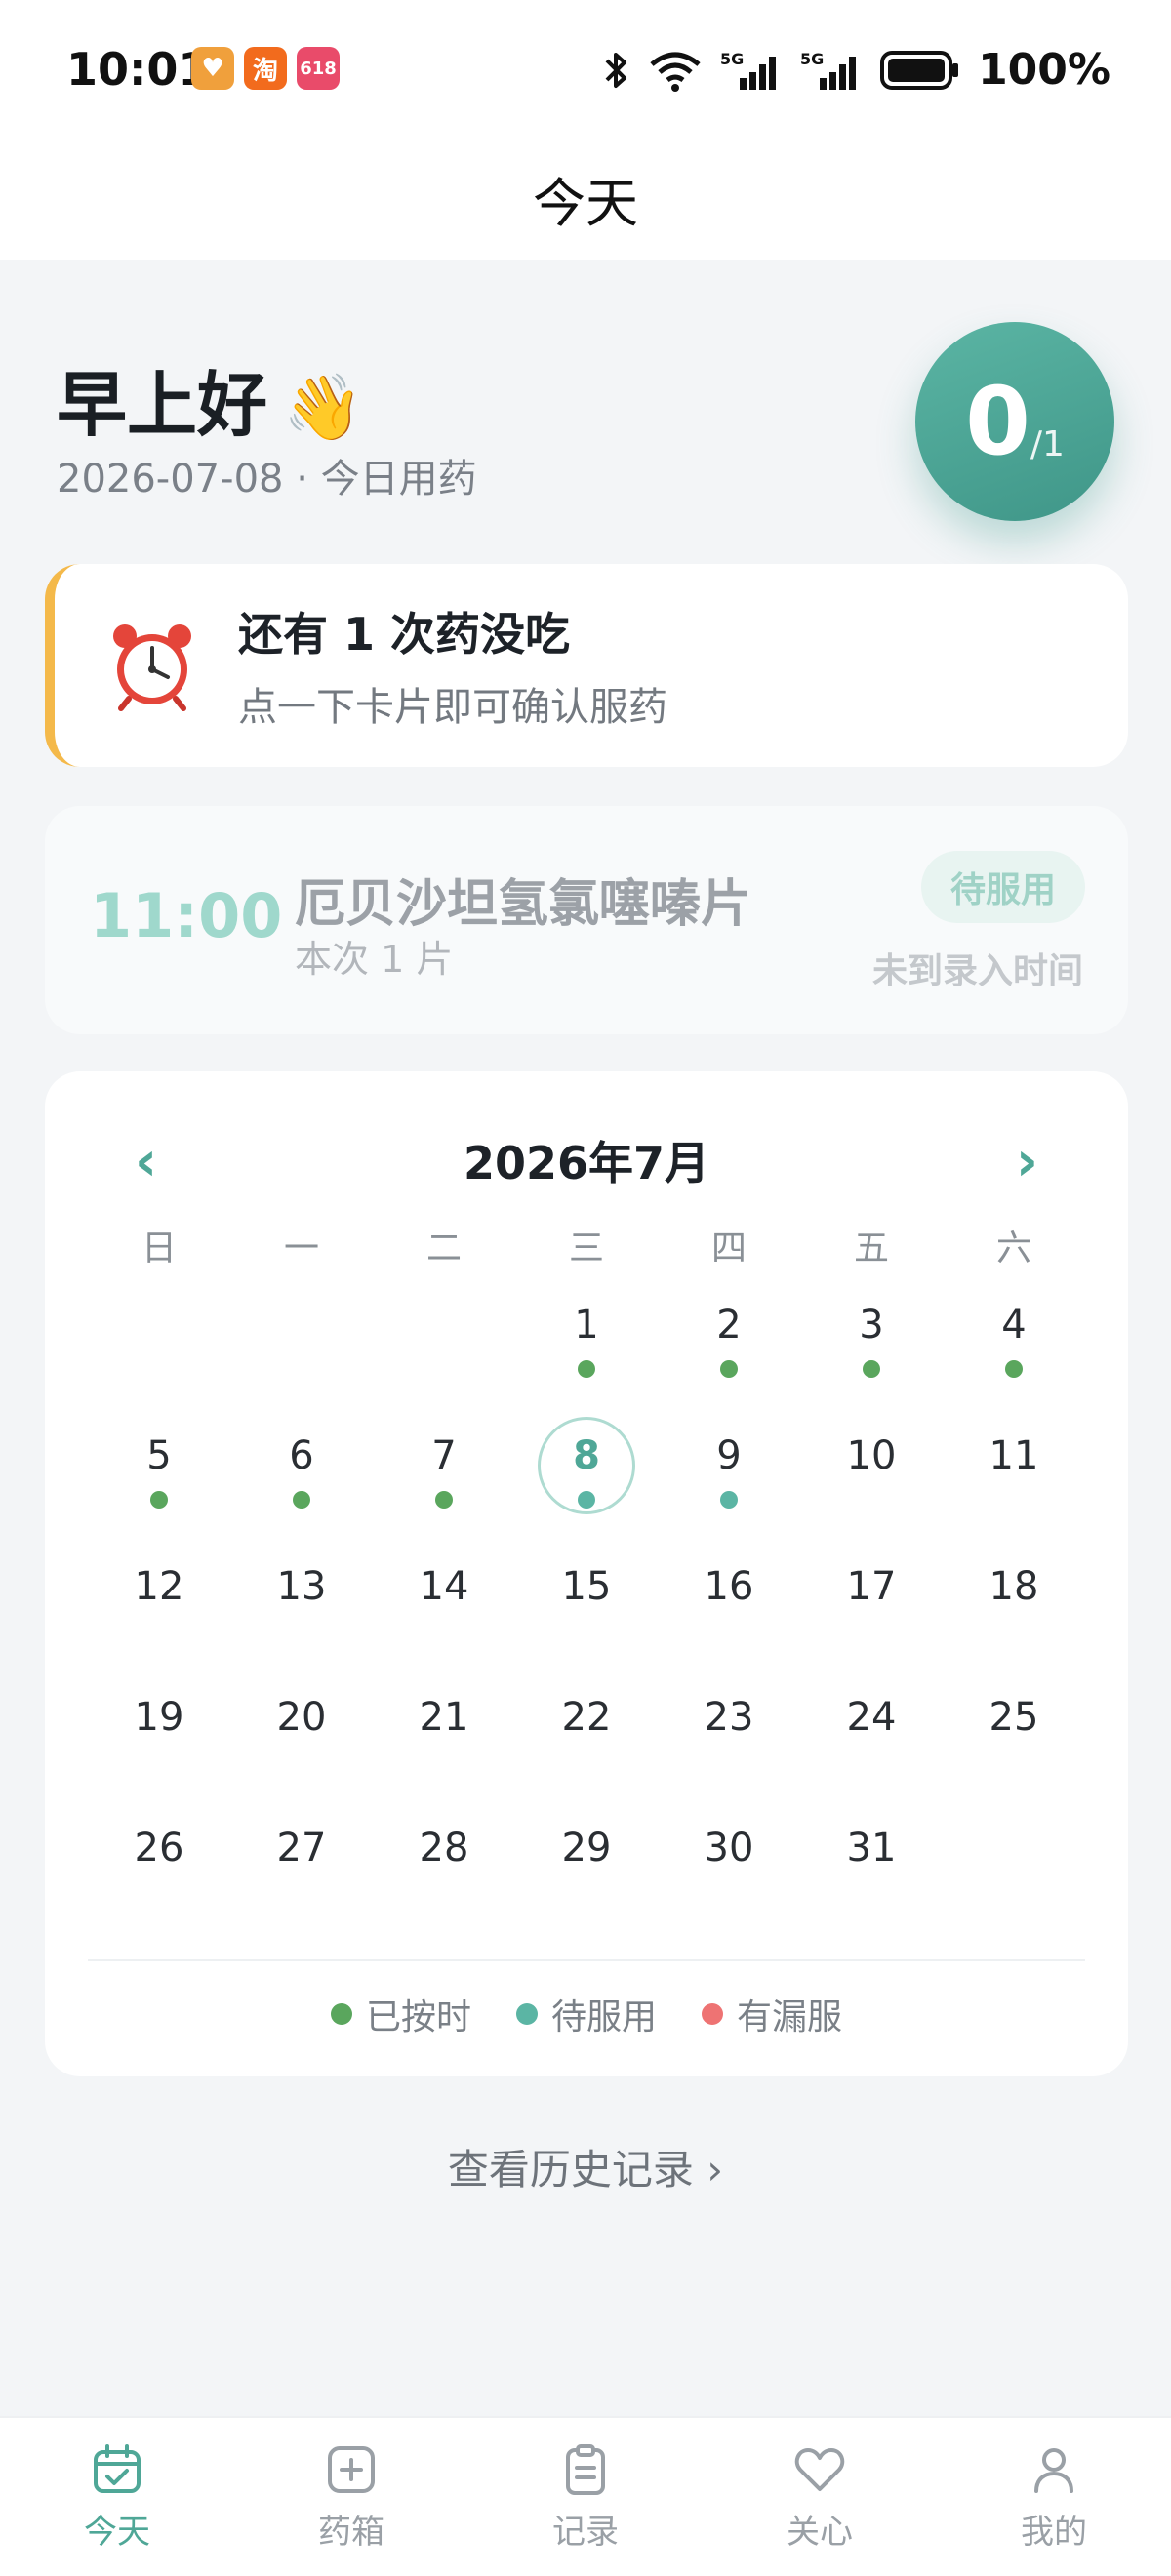  What do you see at coordinates (301, 1749) in the screenshot?
I see `calendar-day: 20` at bounding box center [301, 1749].